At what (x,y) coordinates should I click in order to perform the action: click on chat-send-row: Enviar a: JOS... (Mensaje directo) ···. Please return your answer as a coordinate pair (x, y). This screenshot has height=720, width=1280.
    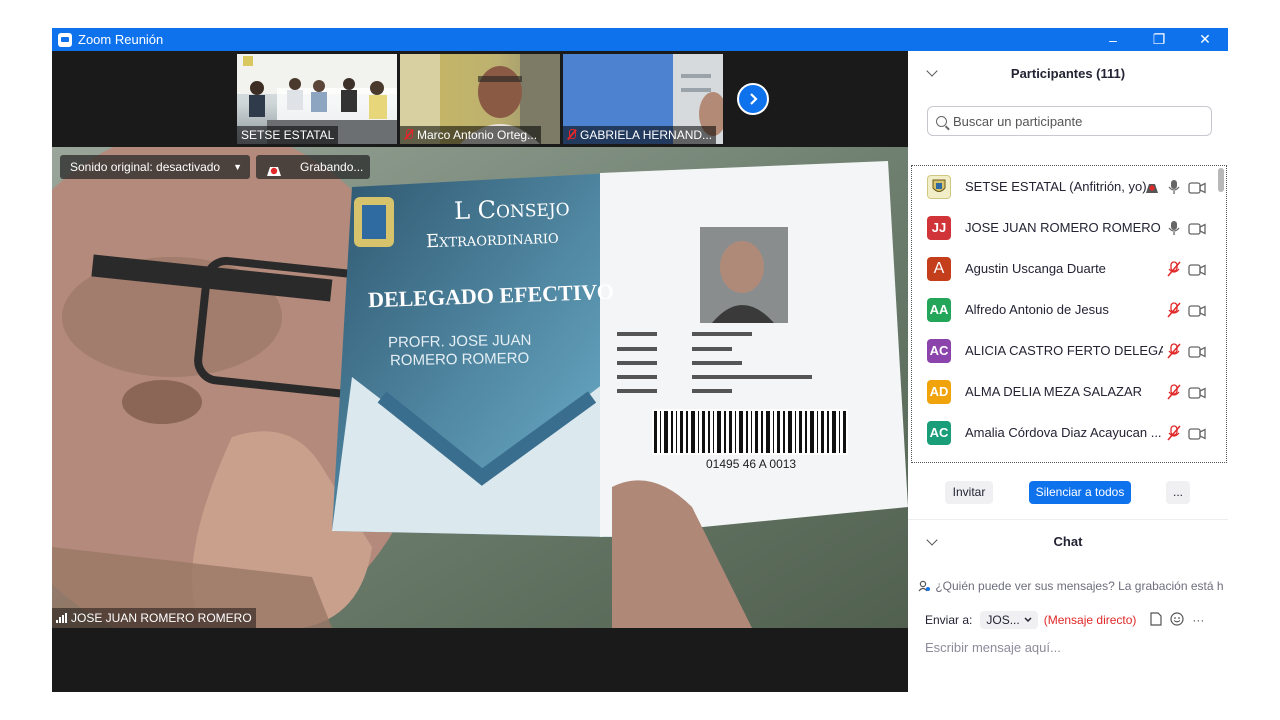
    Looking at the image, I should click on (1075, 620).